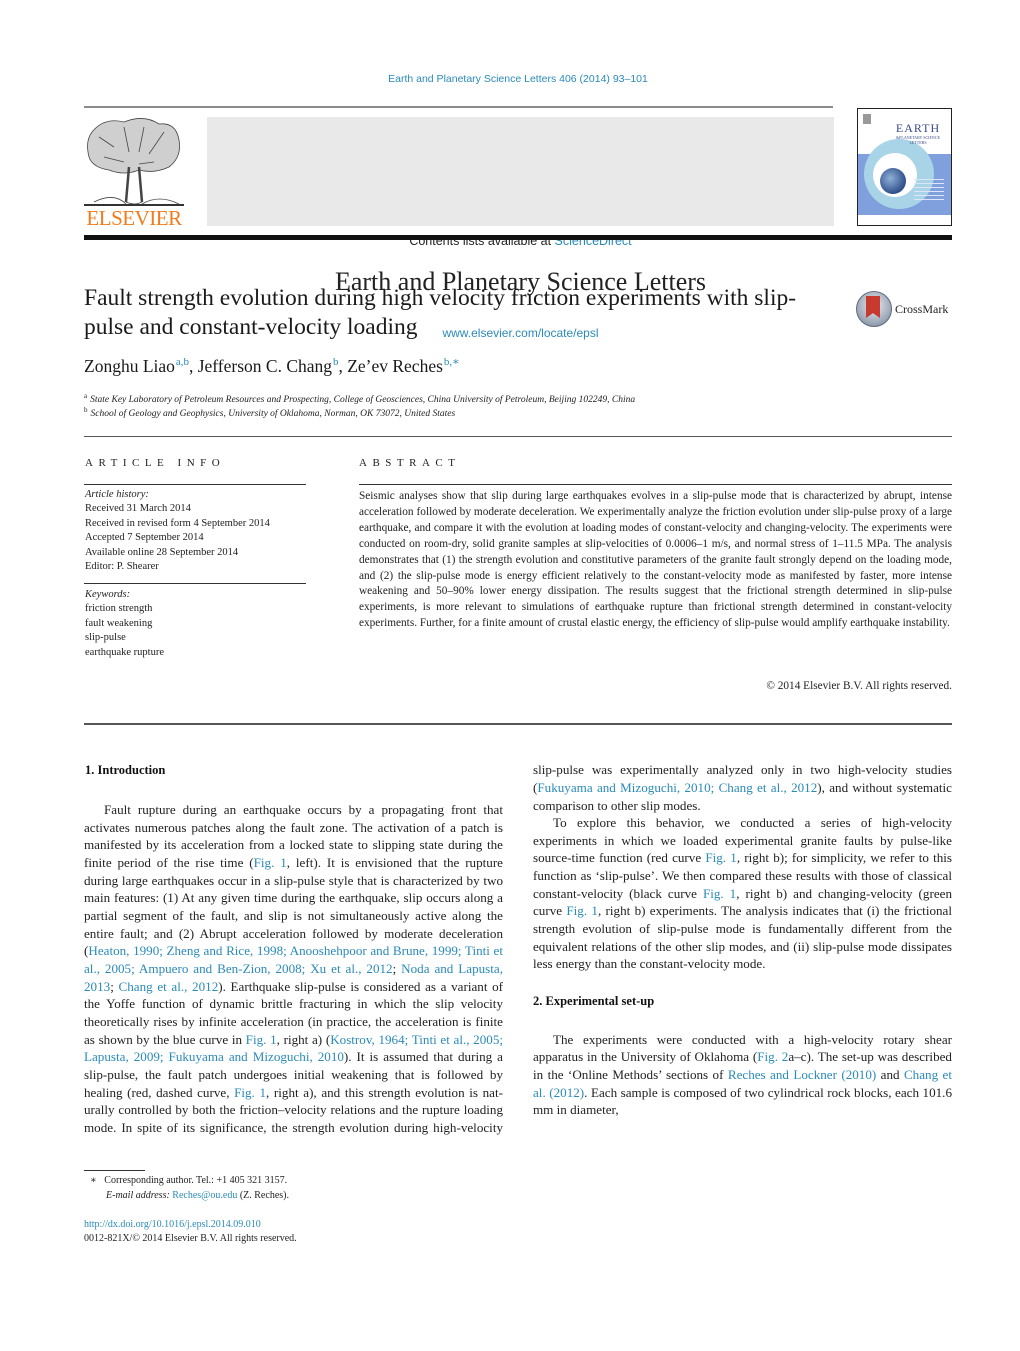 Image resolution: width=1020 pixels, height=1351 pixels. What do you see at coordinates (922, 309) in the screenshot?
I see `crossmark-label: CrossMark` at bounding box center [922, 309].